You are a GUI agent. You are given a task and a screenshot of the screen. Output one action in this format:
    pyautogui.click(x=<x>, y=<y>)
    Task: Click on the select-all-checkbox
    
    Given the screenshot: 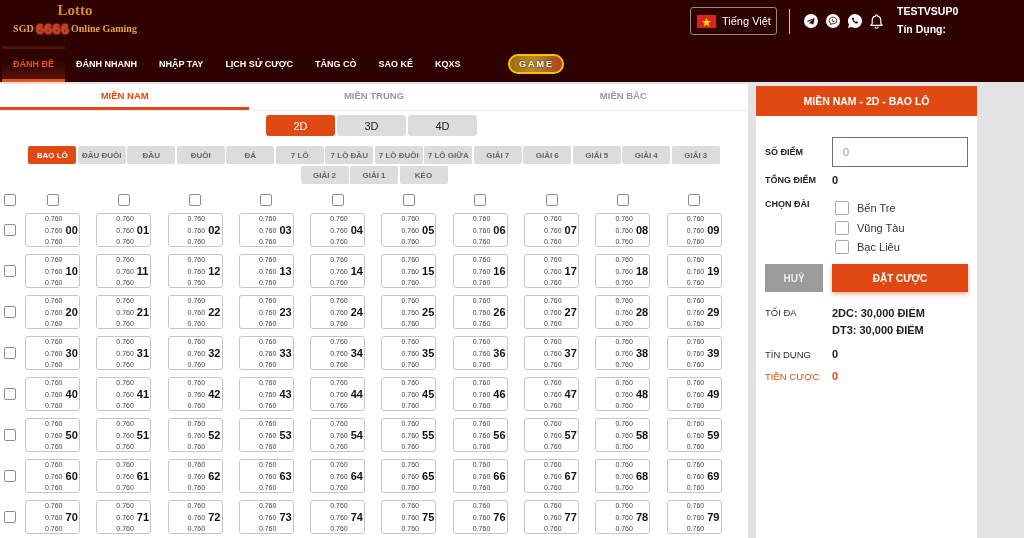 What is the action you would take?
    pyautogui.click(x=10, y=200)
    